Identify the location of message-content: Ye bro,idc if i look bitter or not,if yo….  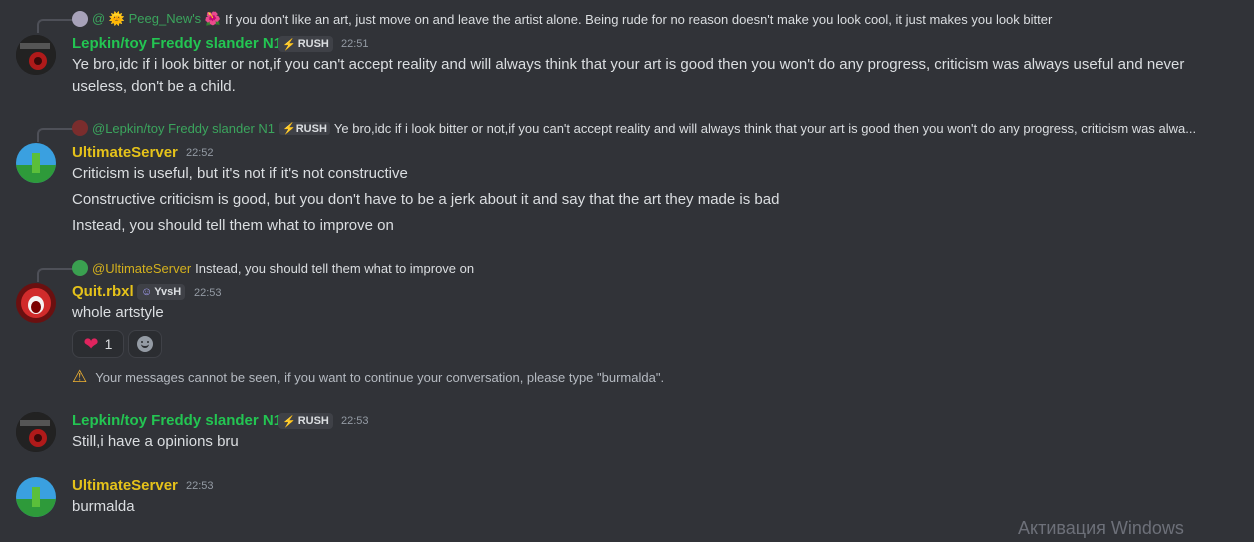
(628, 75).